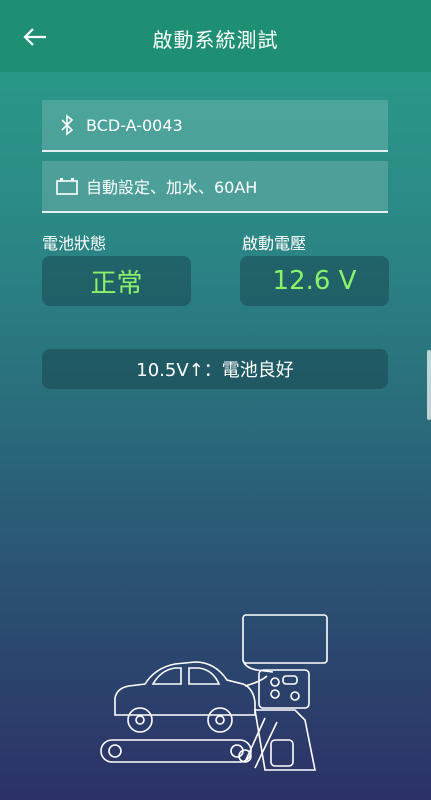 This screenshot has height=800, width=431. I want to click on result-banner: 10.5V↑：電池良好, so click(215, 369).